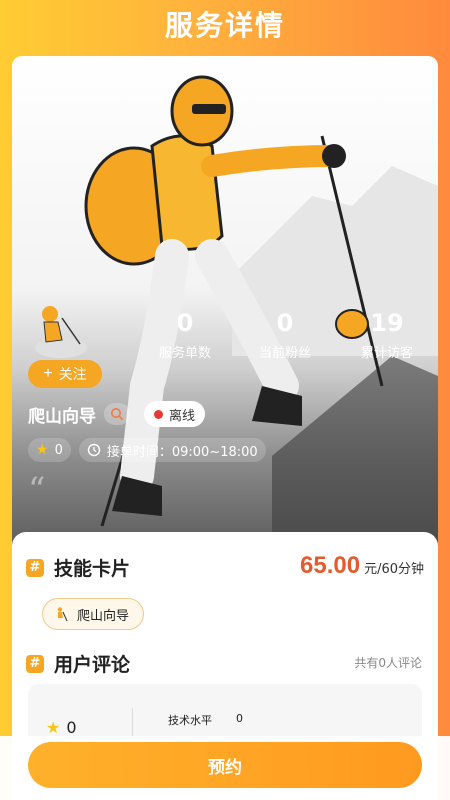 The width and height of the screenshot is (450, 800). I want to click on stat-visitors: 19 累计访客, so click(387, 335).